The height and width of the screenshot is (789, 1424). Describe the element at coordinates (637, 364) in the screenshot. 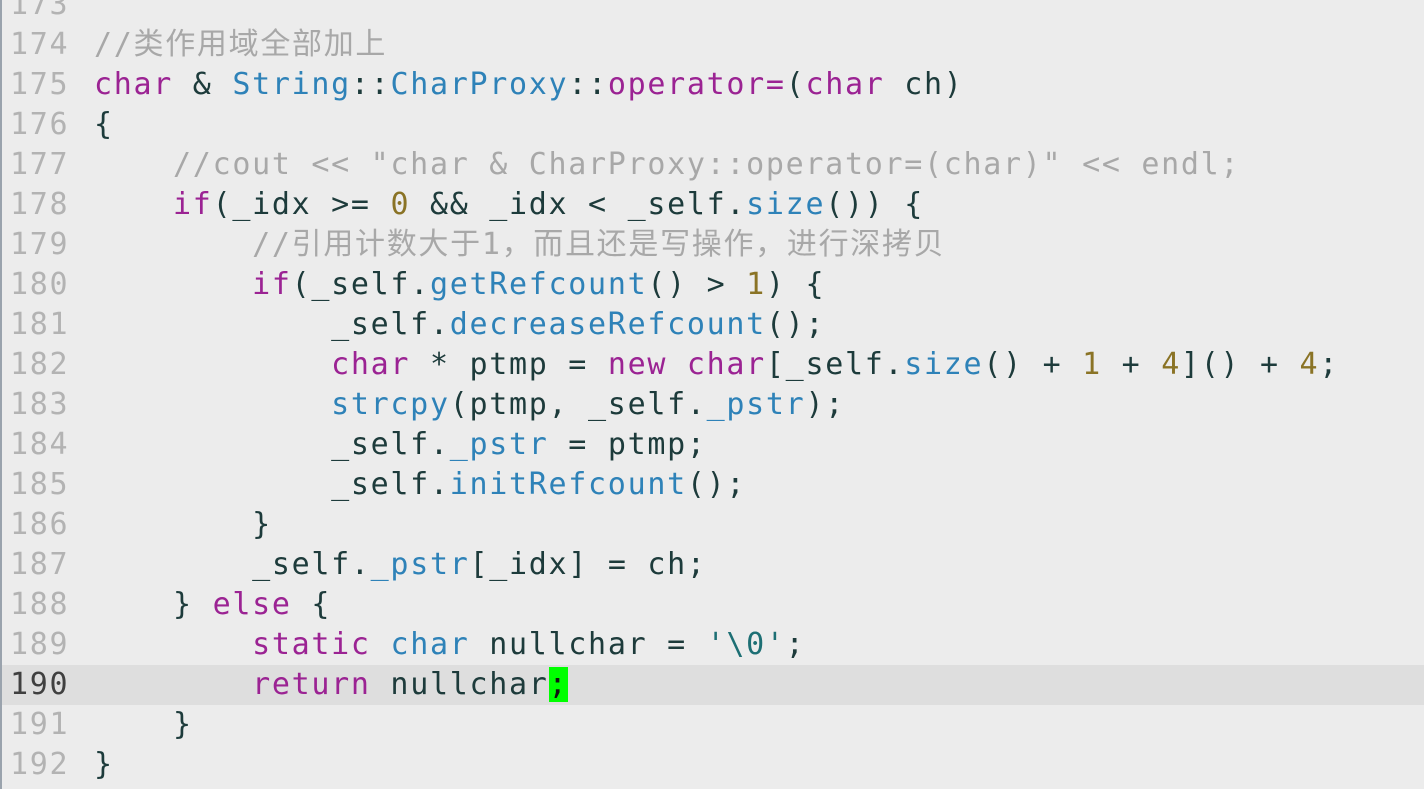

I see `code-token: new` at that location.